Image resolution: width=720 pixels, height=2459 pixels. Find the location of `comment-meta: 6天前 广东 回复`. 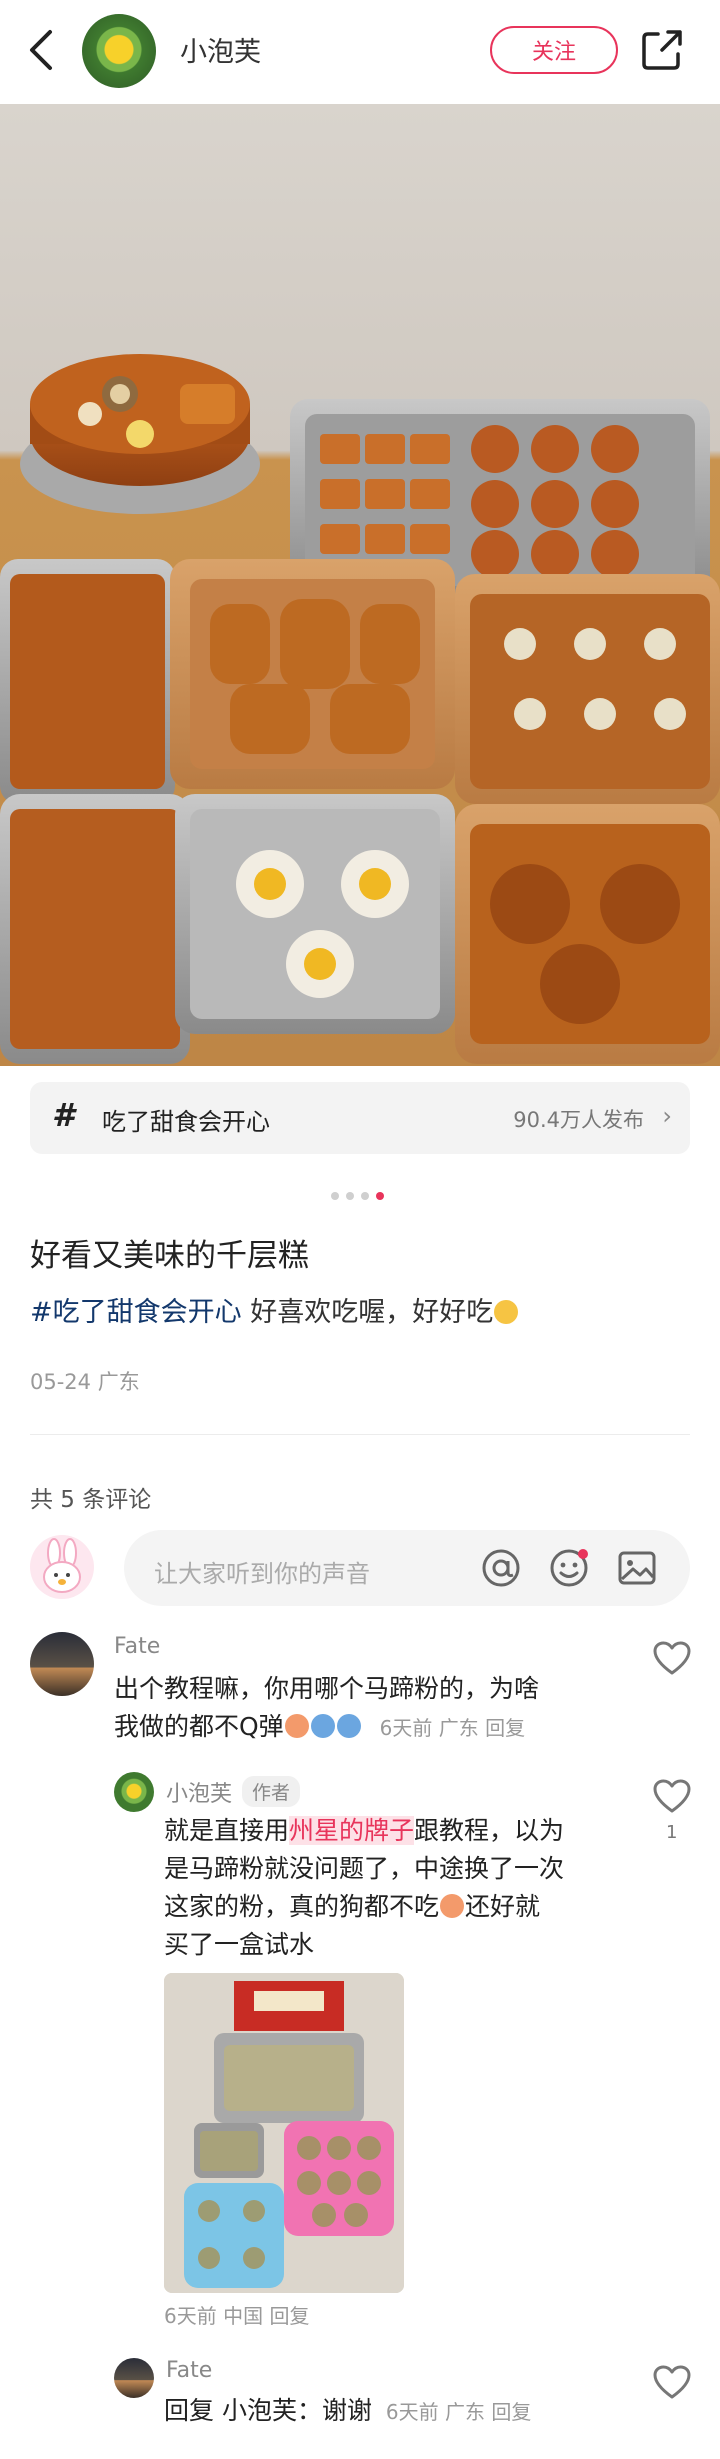

comment-meta: 6天前 广东 回复 is located at coordinates (452, 1728).